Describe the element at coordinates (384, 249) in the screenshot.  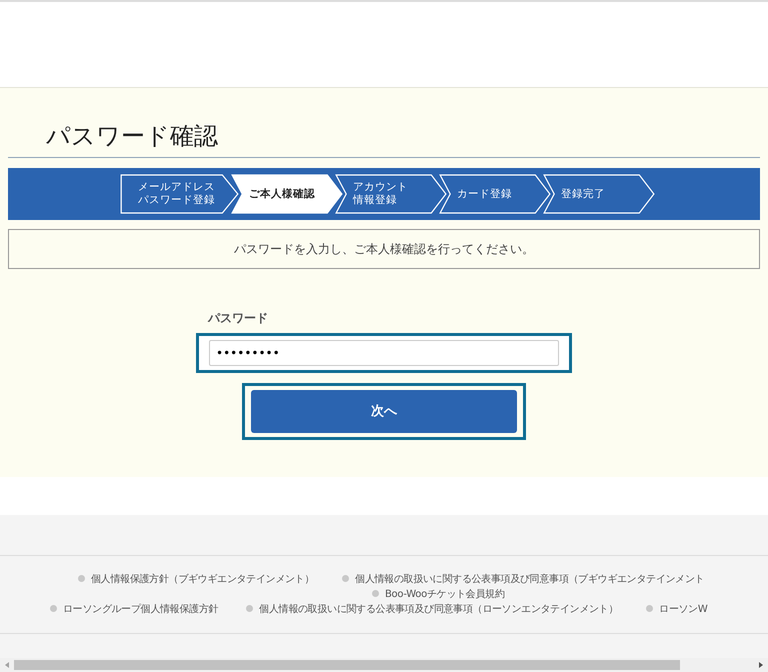
I see `instruction-text: パスワードを入力し、ご本人様確認を行ってください。` at that location.